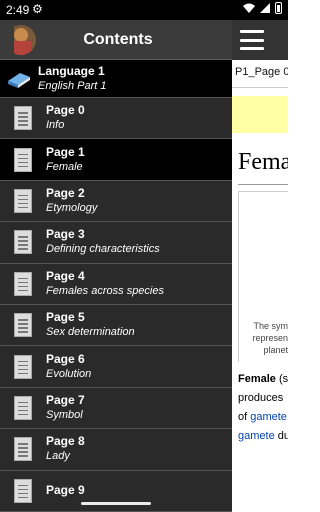 The height and width of the screenshot is (512, 320). Describe the element at coordinates (65, 441) in the screenshot. I see `page-title: Page 8` at that location.